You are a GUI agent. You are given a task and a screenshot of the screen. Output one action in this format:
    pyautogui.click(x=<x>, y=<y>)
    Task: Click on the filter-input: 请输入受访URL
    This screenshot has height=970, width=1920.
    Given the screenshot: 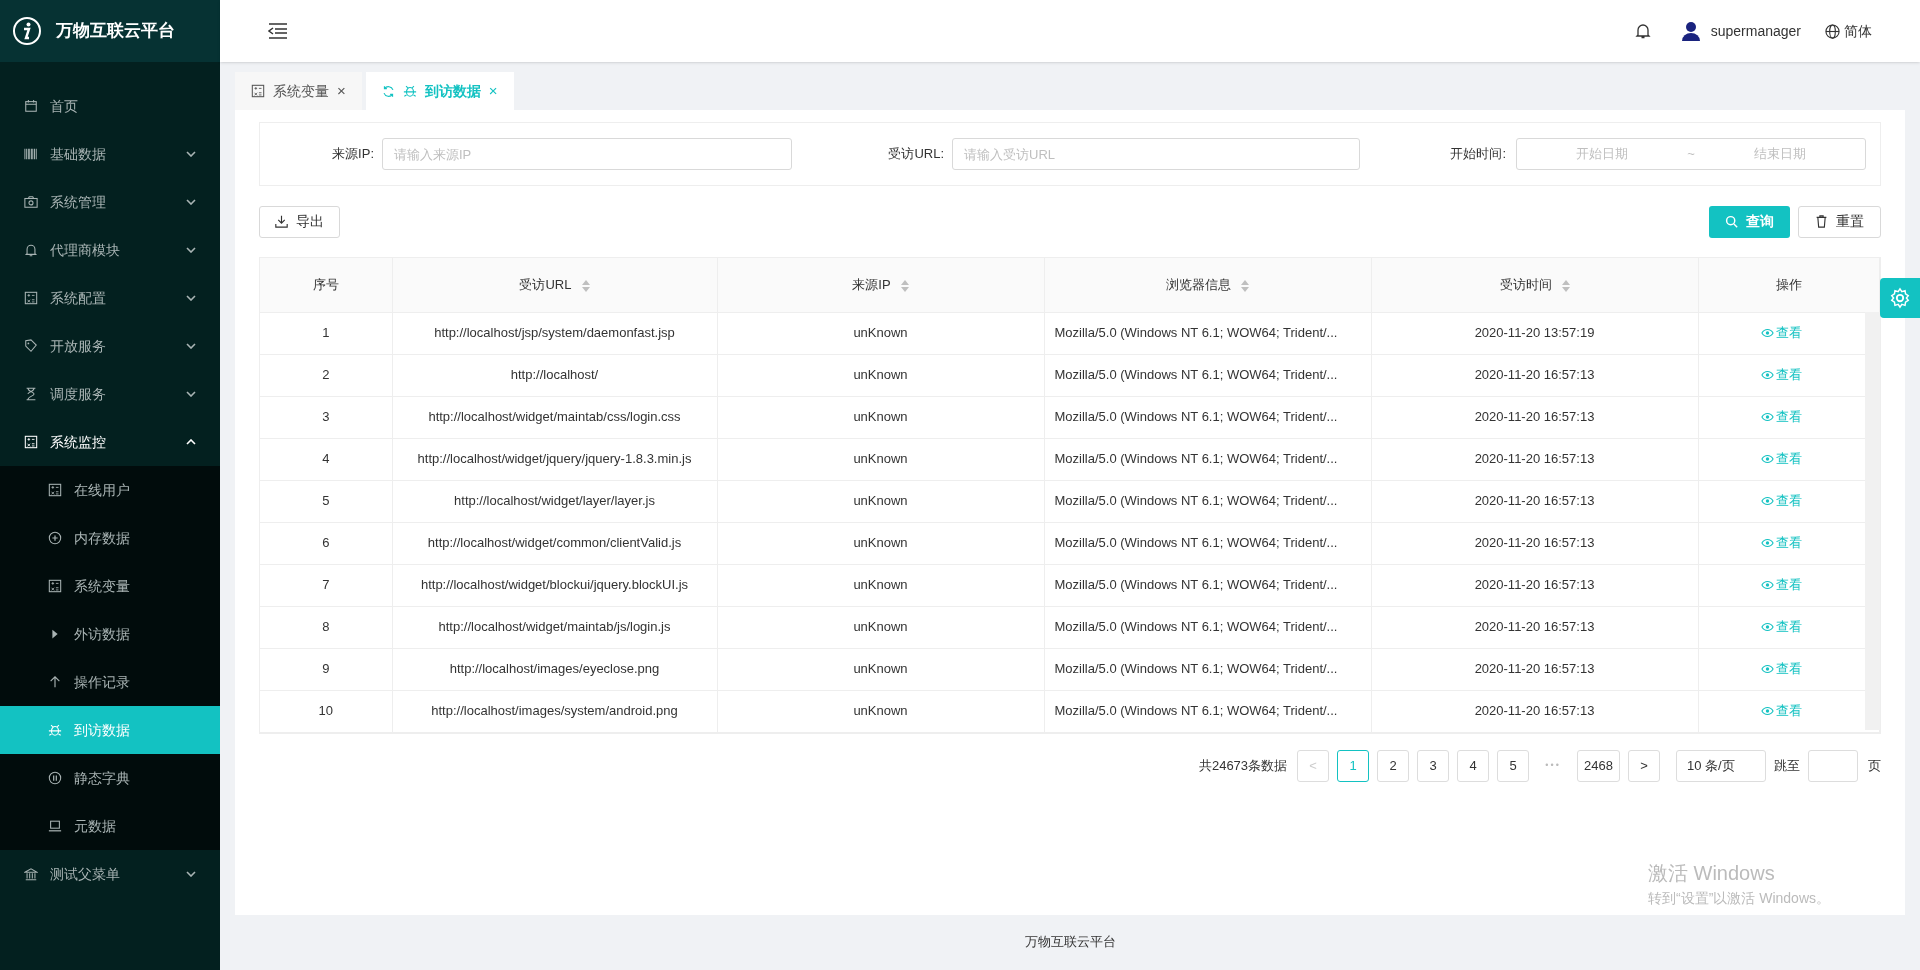 What is the action you would take?
    pyautogui.click(x=1156, y=154)
    